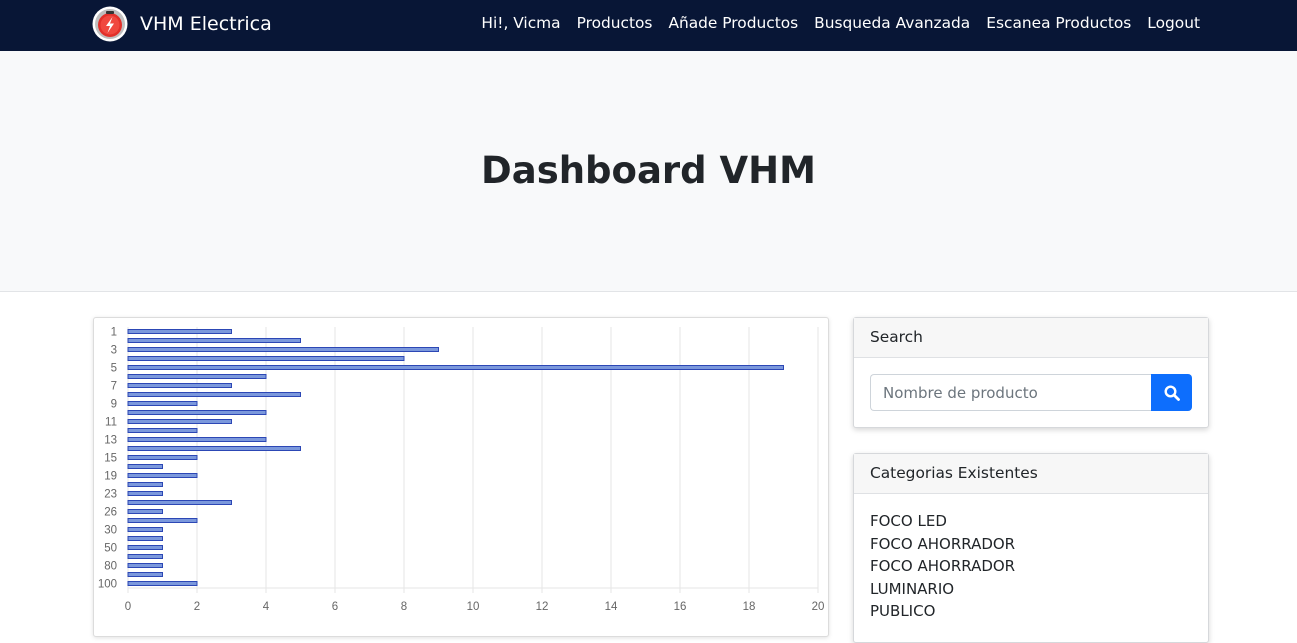 This screenshot has width=1297, height=643. I want to click on search-button, so click(1171, 392).